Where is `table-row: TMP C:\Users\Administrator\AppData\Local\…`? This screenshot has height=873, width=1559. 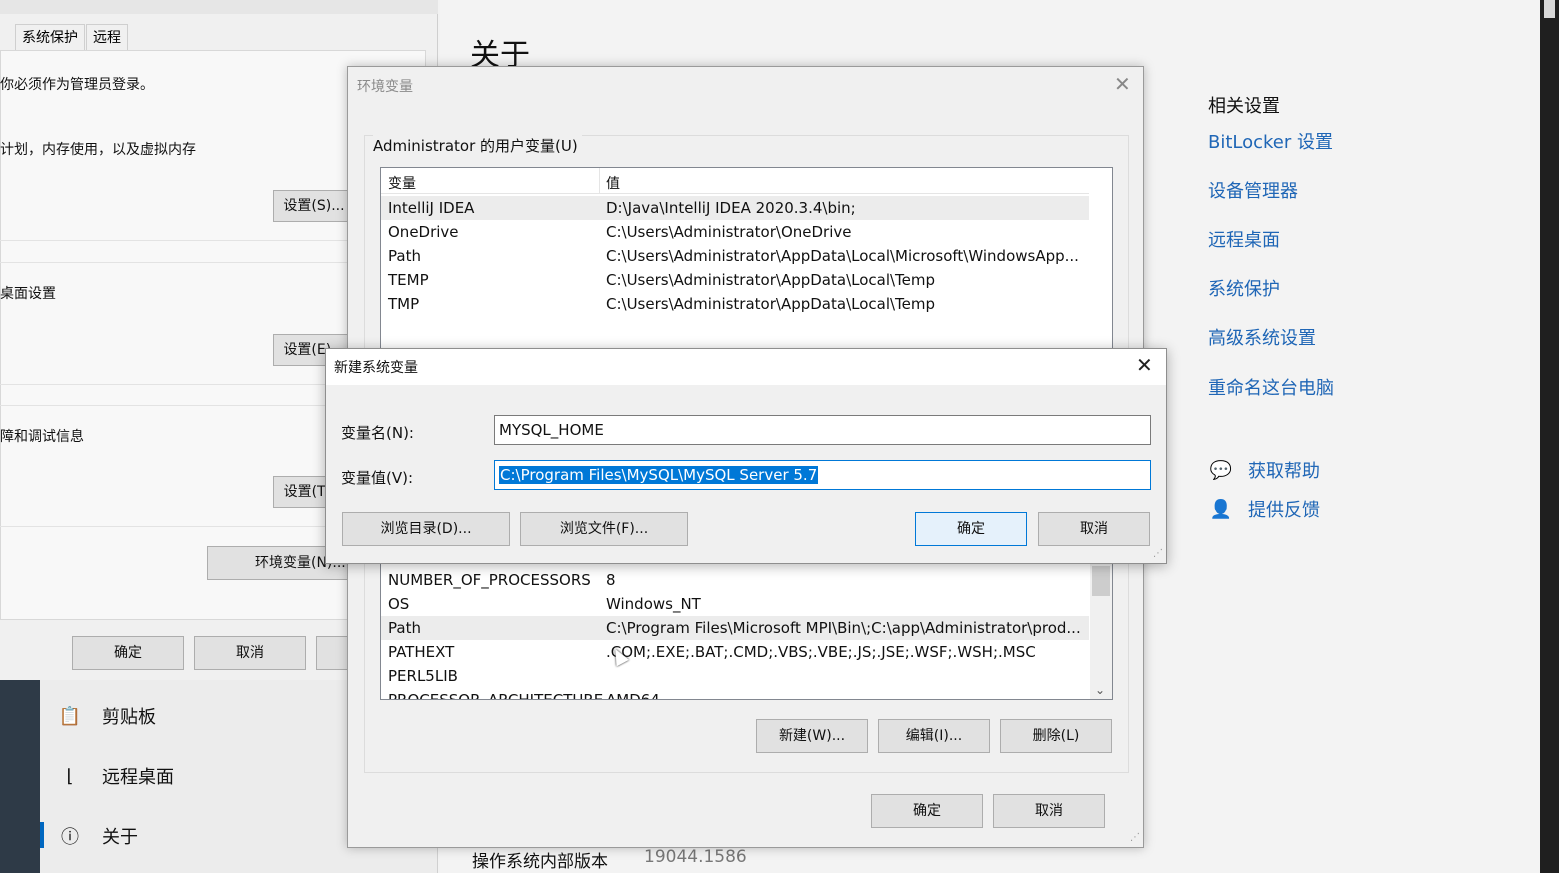 table-row: TMP C:\Users\Administrator\AppData\Local\… is located at coordinates (735, 304).